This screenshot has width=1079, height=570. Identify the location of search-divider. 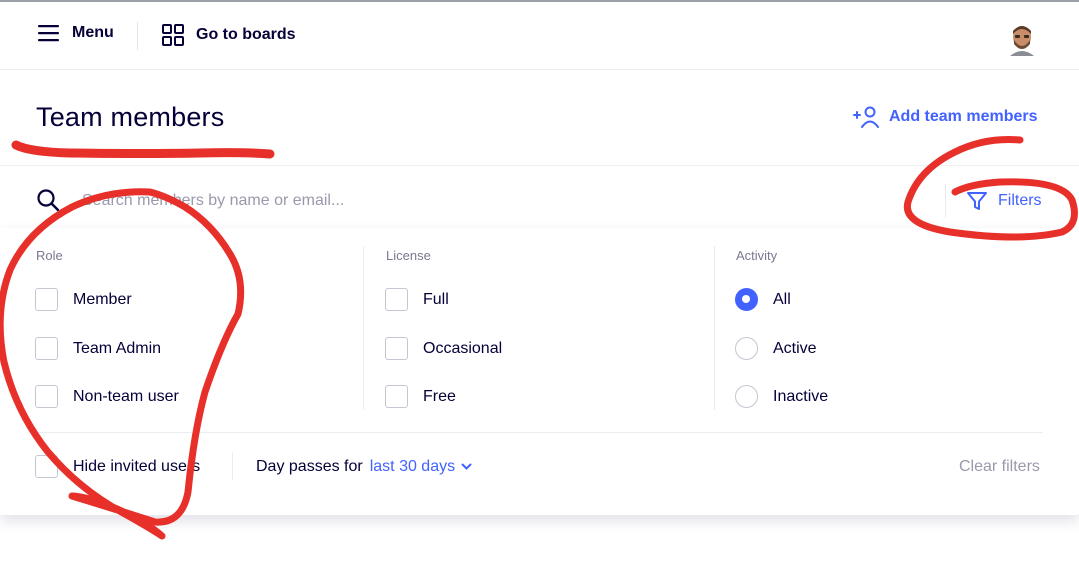
(945, 201).